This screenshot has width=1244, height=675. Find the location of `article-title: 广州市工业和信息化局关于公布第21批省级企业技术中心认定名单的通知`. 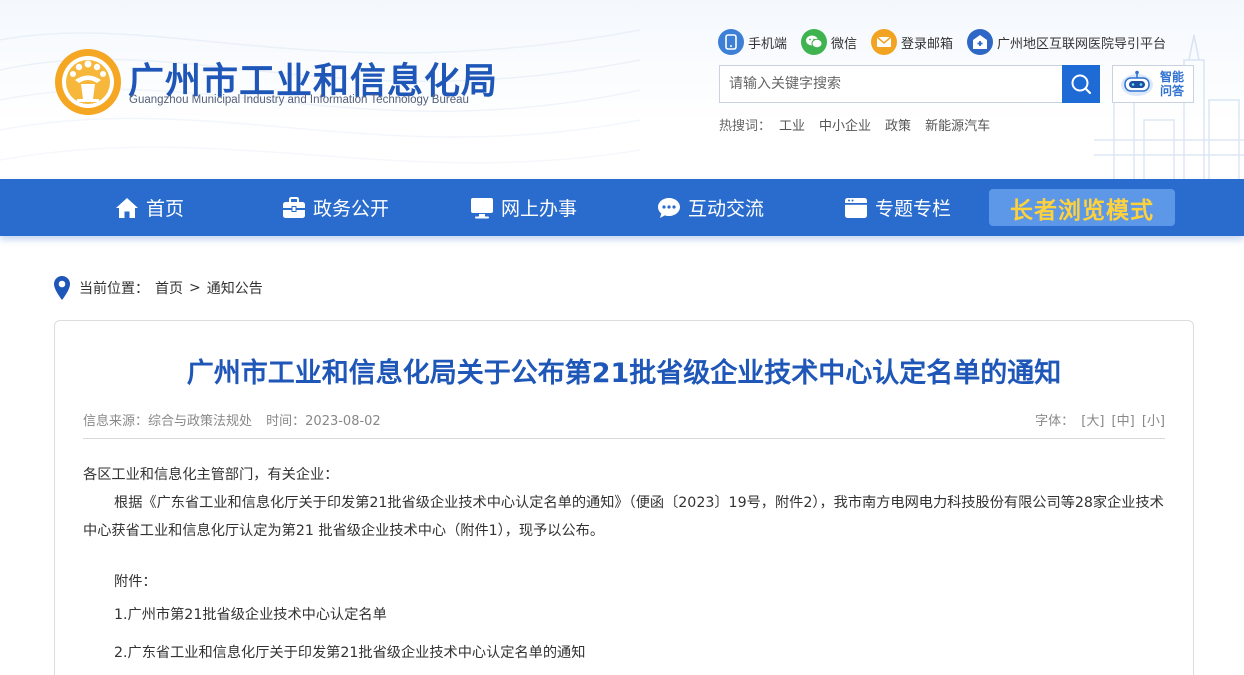

article-title: 广州市工业和信息化局关于公布第21批省级企业技术中心认定名单的通知 is located at coordinates (624, 373).